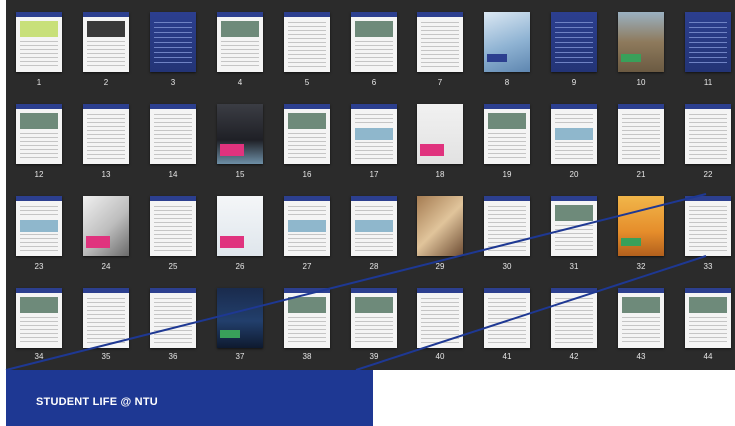  What do you see at coordinates (641, 356) in the screenshot?
I see `page-number-label: 43` at bounding box center [641, 356].